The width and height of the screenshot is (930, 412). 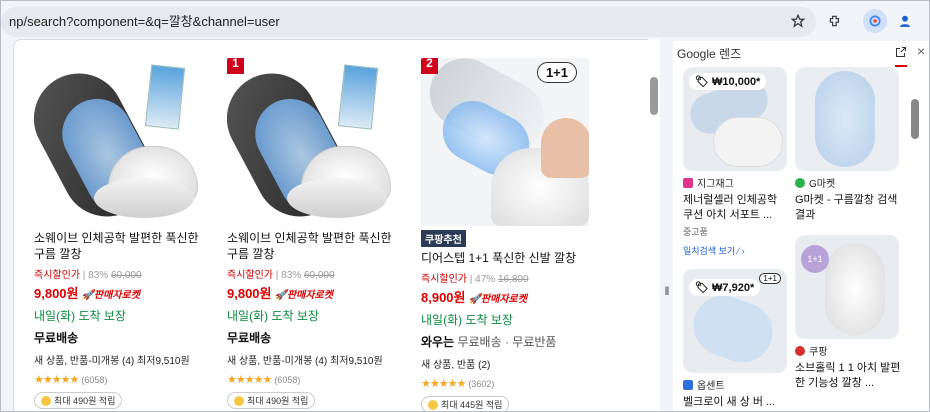 What do you see at coordinates (848, 350) in the screenshot?
I see `source-name: 쿠팡` at bounding box center [848, 350].